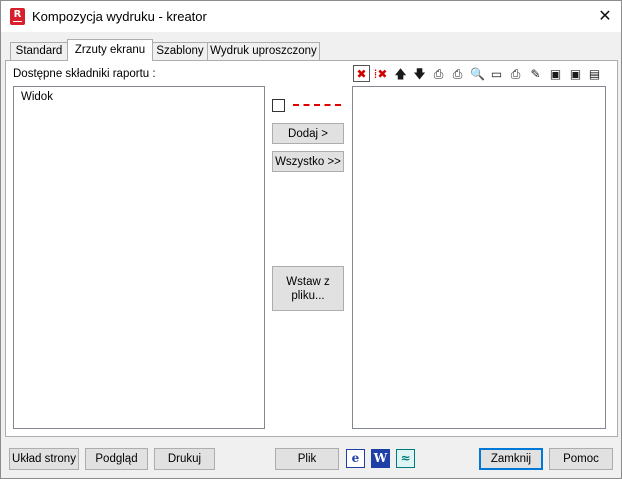  What do you see at coordinates (575, 73) in the screenshot?
I see `save-template-as-icon: ▣` at bounding box center [575, 73].